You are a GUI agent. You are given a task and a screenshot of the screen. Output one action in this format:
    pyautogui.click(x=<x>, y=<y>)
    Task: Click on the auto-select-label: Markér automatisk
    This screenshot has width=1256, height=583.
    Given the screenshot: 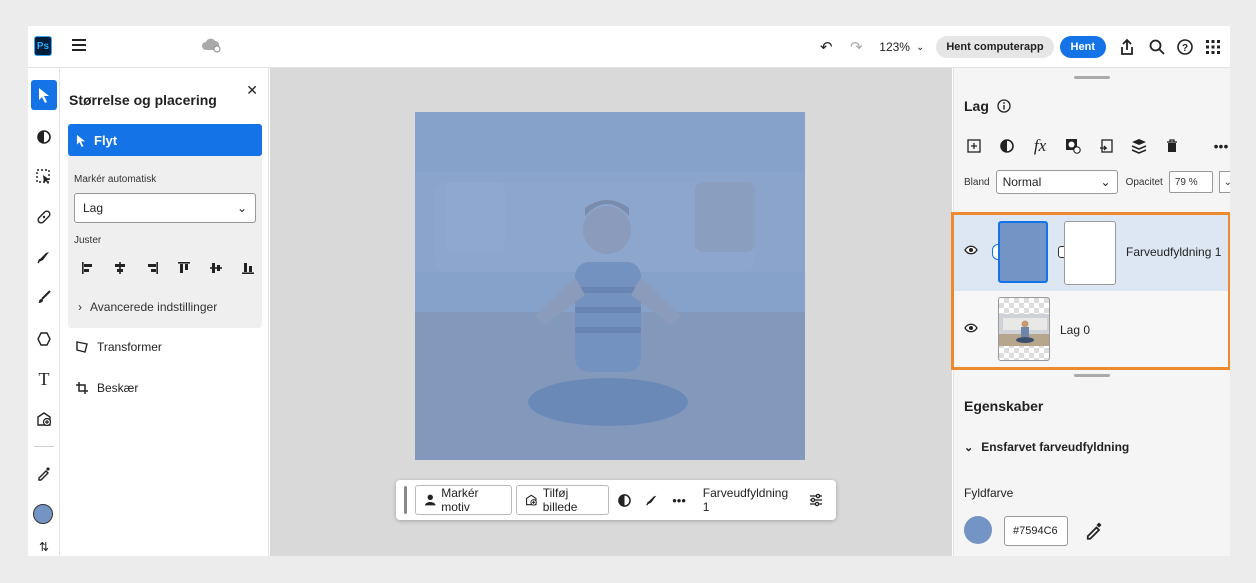 What is the action you would take?
    pyautogui.click(x=115, y=179)
    